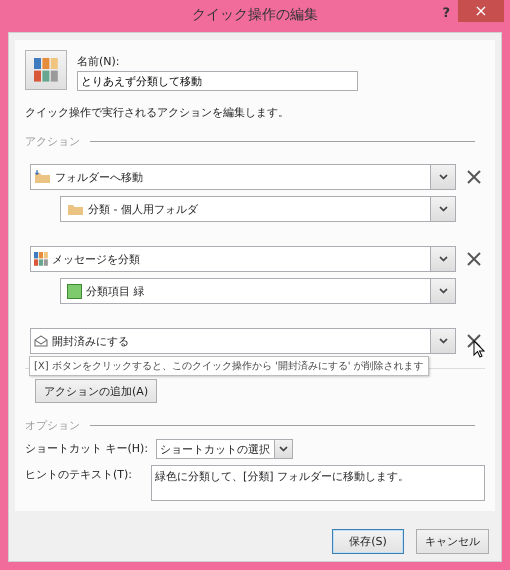 This screenshot has width=510, height=570. I want to click on action-dropdown: メッセージを分類, so click(243, 259).